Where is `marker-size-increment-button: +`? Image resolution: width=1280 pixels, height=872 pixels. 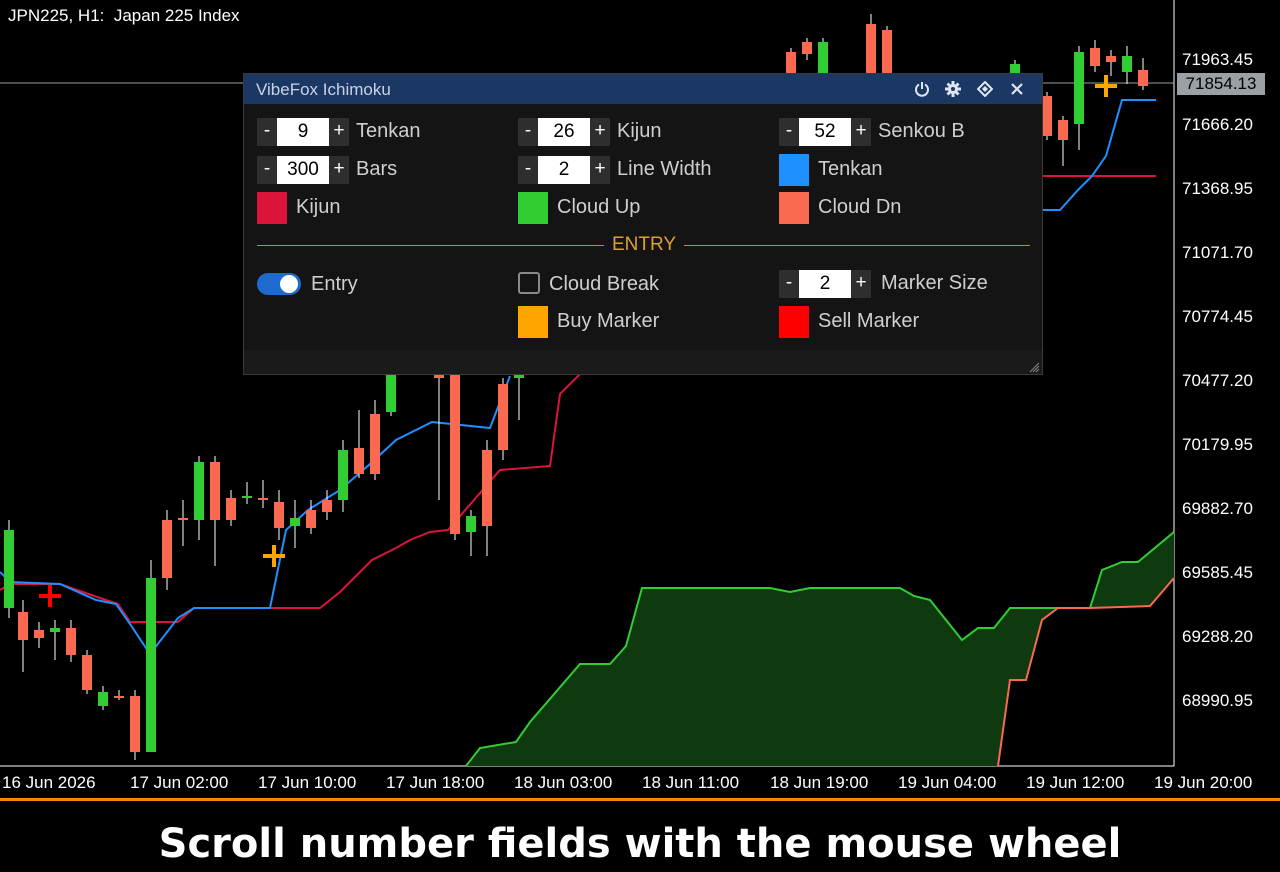
marker-size-increment-button: + is located at coordinates (861, 284).